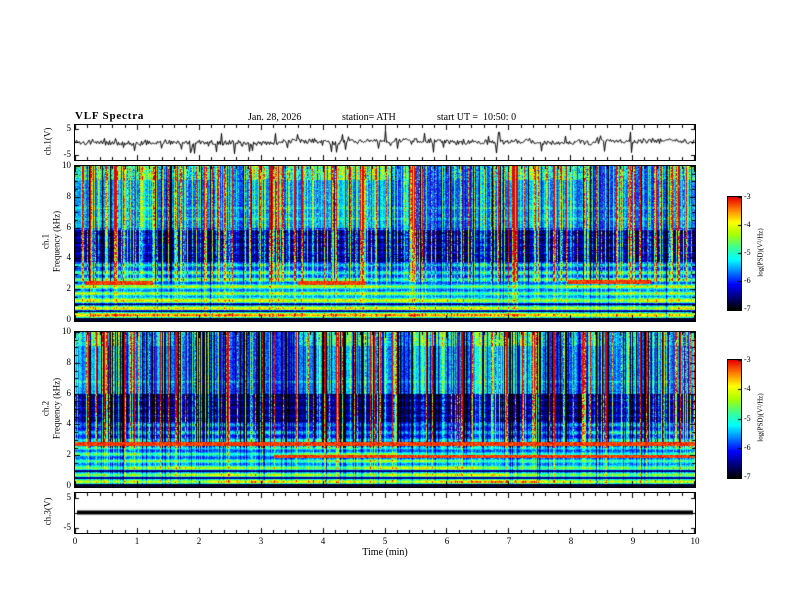 This screenshot has width=792, height=612. What do you see at coordinates (760, 252) in the screenshot?
I see `ch1-colorbar-label: log(PSD)(V²/Hz)` at bounding box center [760, 252].